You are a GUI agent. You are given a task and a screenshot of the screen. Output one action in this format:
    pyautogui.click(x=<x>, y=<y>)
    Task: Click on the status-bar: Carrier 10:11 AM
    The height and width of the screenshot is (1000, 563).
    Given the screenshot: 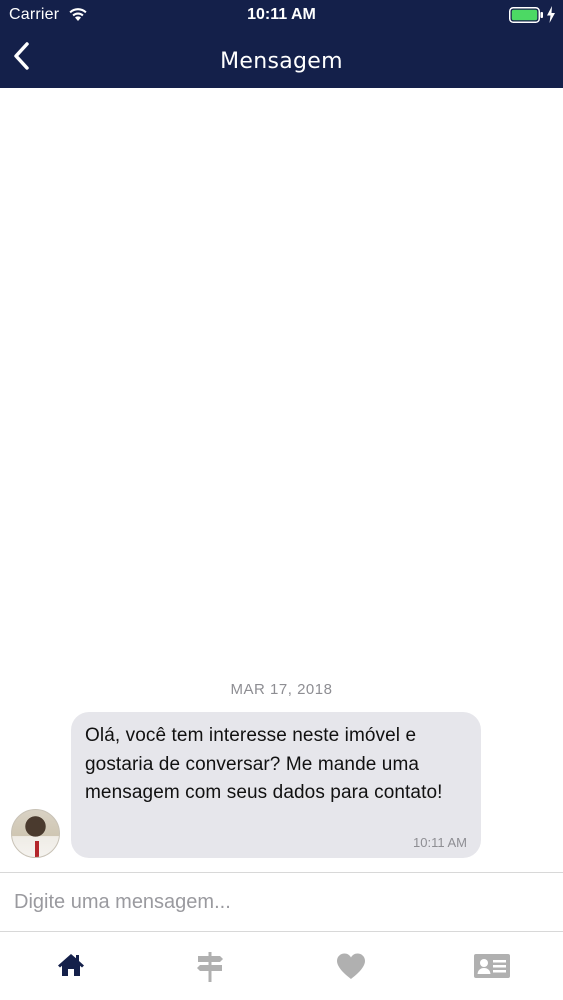 What is the action you would take?
    pyautogui.click(x=281, y=15)
    